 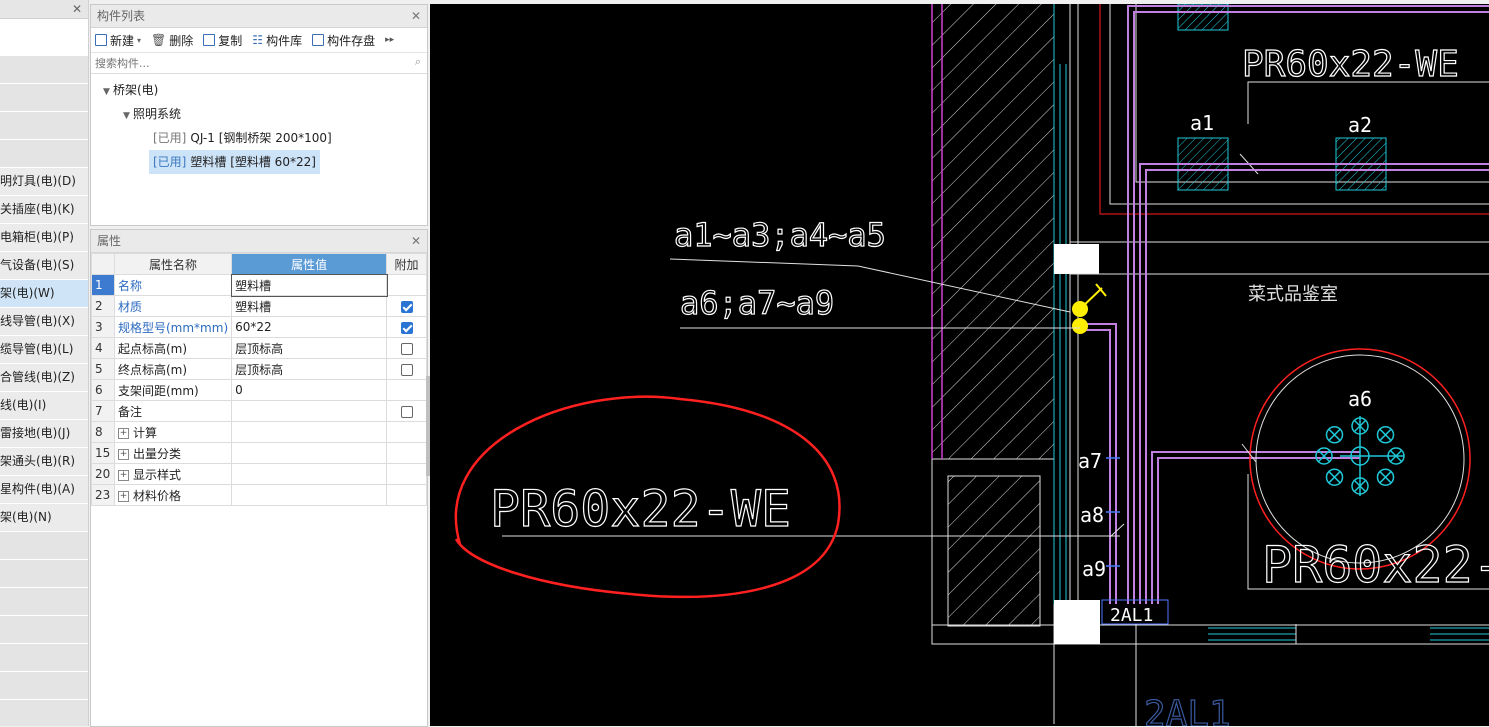 What do you see at coordinates (389, 40) in the screenshot?
I see `more-icon: ▸▸` at bounding box center [389, 40].